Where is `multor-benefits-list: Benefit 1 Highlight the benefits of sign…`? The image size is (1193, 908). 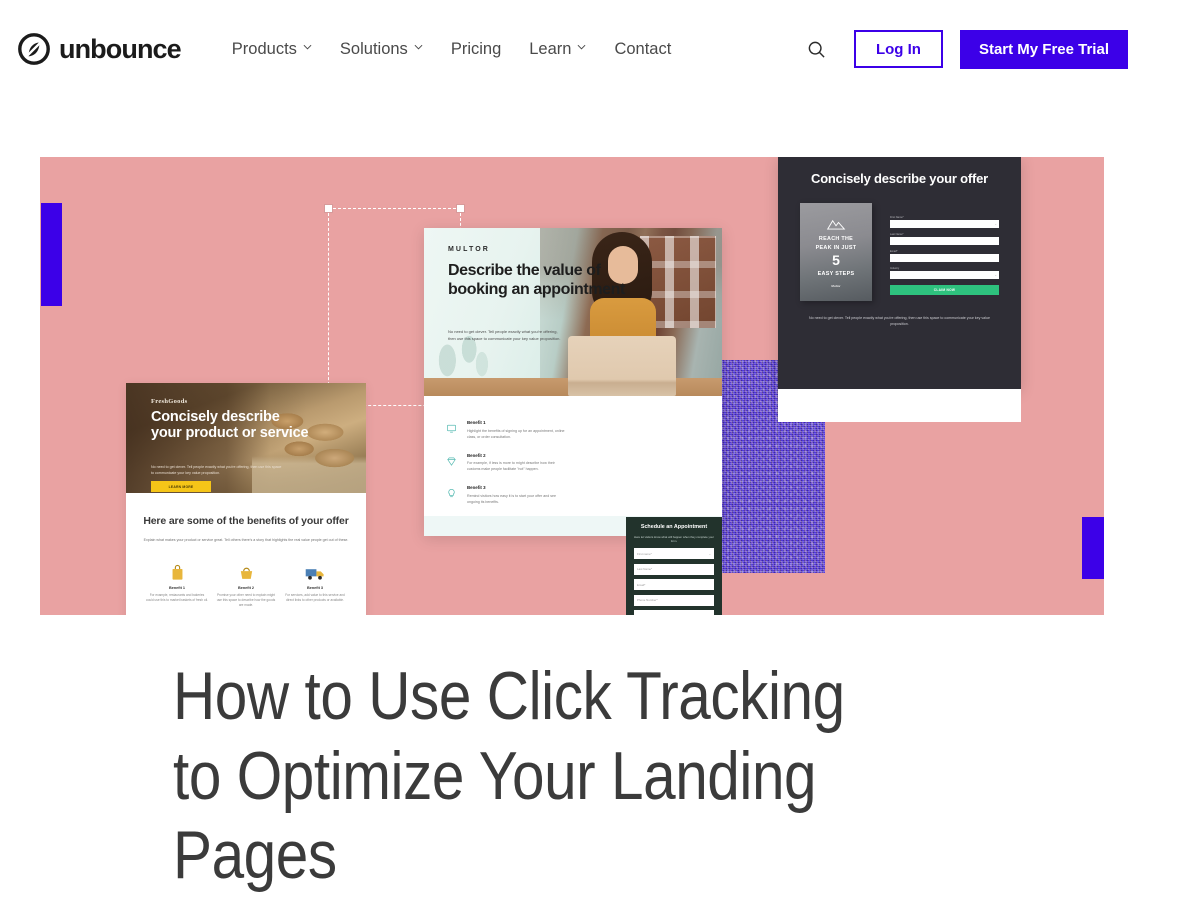
multor-benefits-list: Benefit 1 Highlight the benefits of sign… is located at coordinates (573, 450).